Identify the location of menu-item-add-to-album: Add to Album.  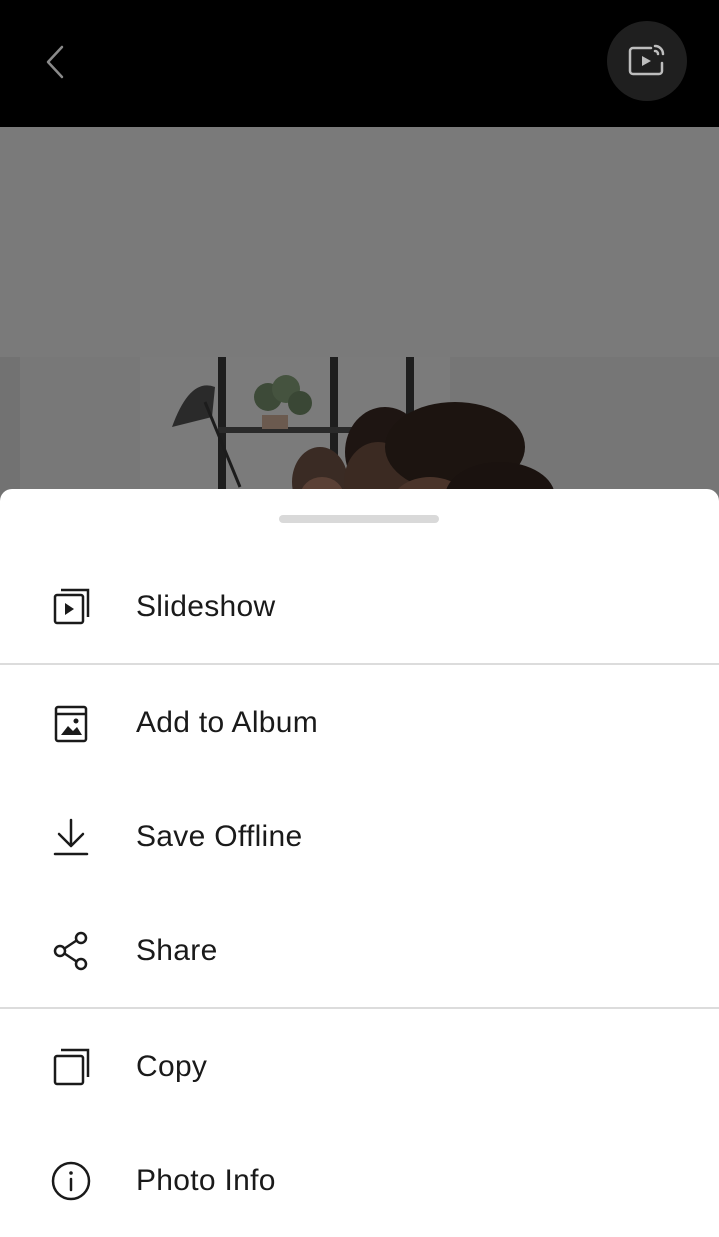
(359, 723).